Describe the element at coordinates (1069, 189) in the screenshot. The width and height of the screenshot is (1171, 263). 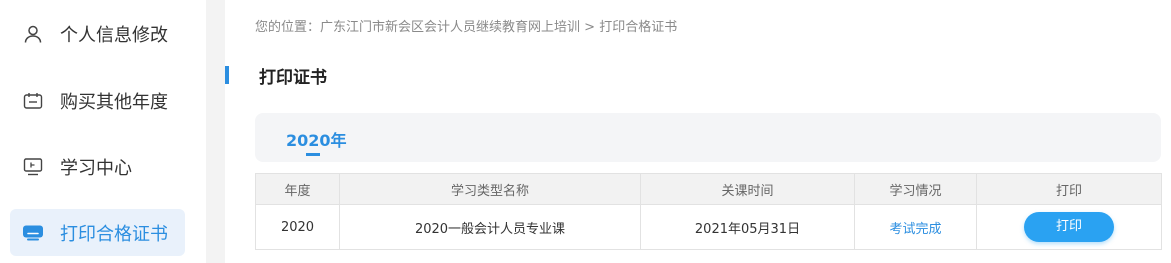
I see `column-header-print: 打印` at that location.